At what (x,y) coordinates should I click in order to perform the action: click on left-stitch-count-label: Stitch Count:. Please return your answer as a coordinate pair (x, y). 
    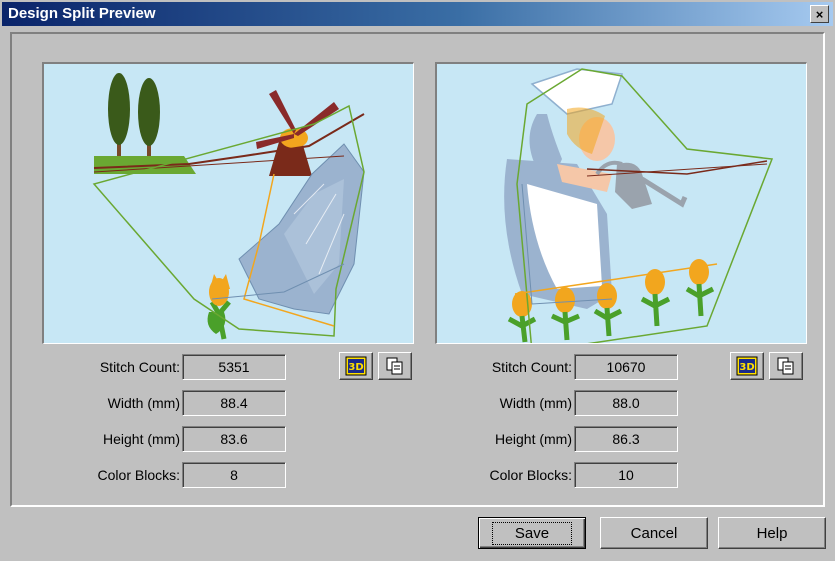
    Looking at the image, I should click on (139, 367).